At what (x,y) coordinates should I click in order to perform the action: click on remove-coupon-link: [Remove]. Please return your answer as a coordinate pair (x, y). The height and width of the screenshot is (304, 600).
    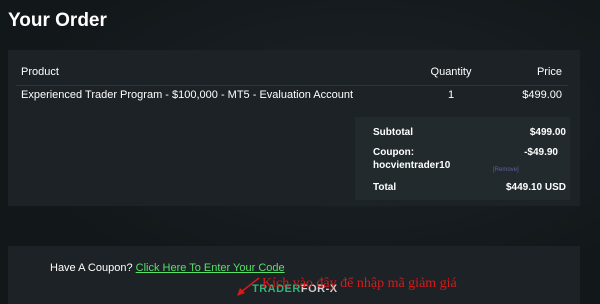
    Looking at the image, I should click on (506, 170).